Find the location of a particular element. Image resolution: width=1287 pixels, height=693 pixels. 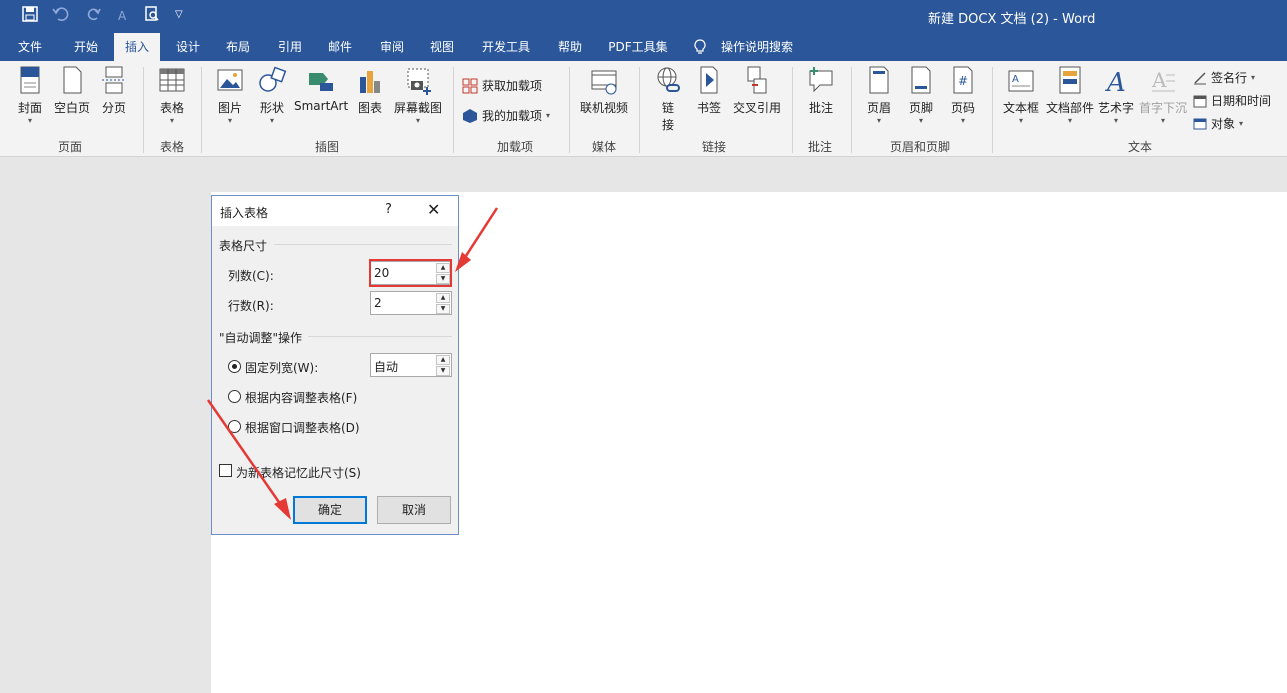

annotation-arrows is located at coordinates (352, 363).